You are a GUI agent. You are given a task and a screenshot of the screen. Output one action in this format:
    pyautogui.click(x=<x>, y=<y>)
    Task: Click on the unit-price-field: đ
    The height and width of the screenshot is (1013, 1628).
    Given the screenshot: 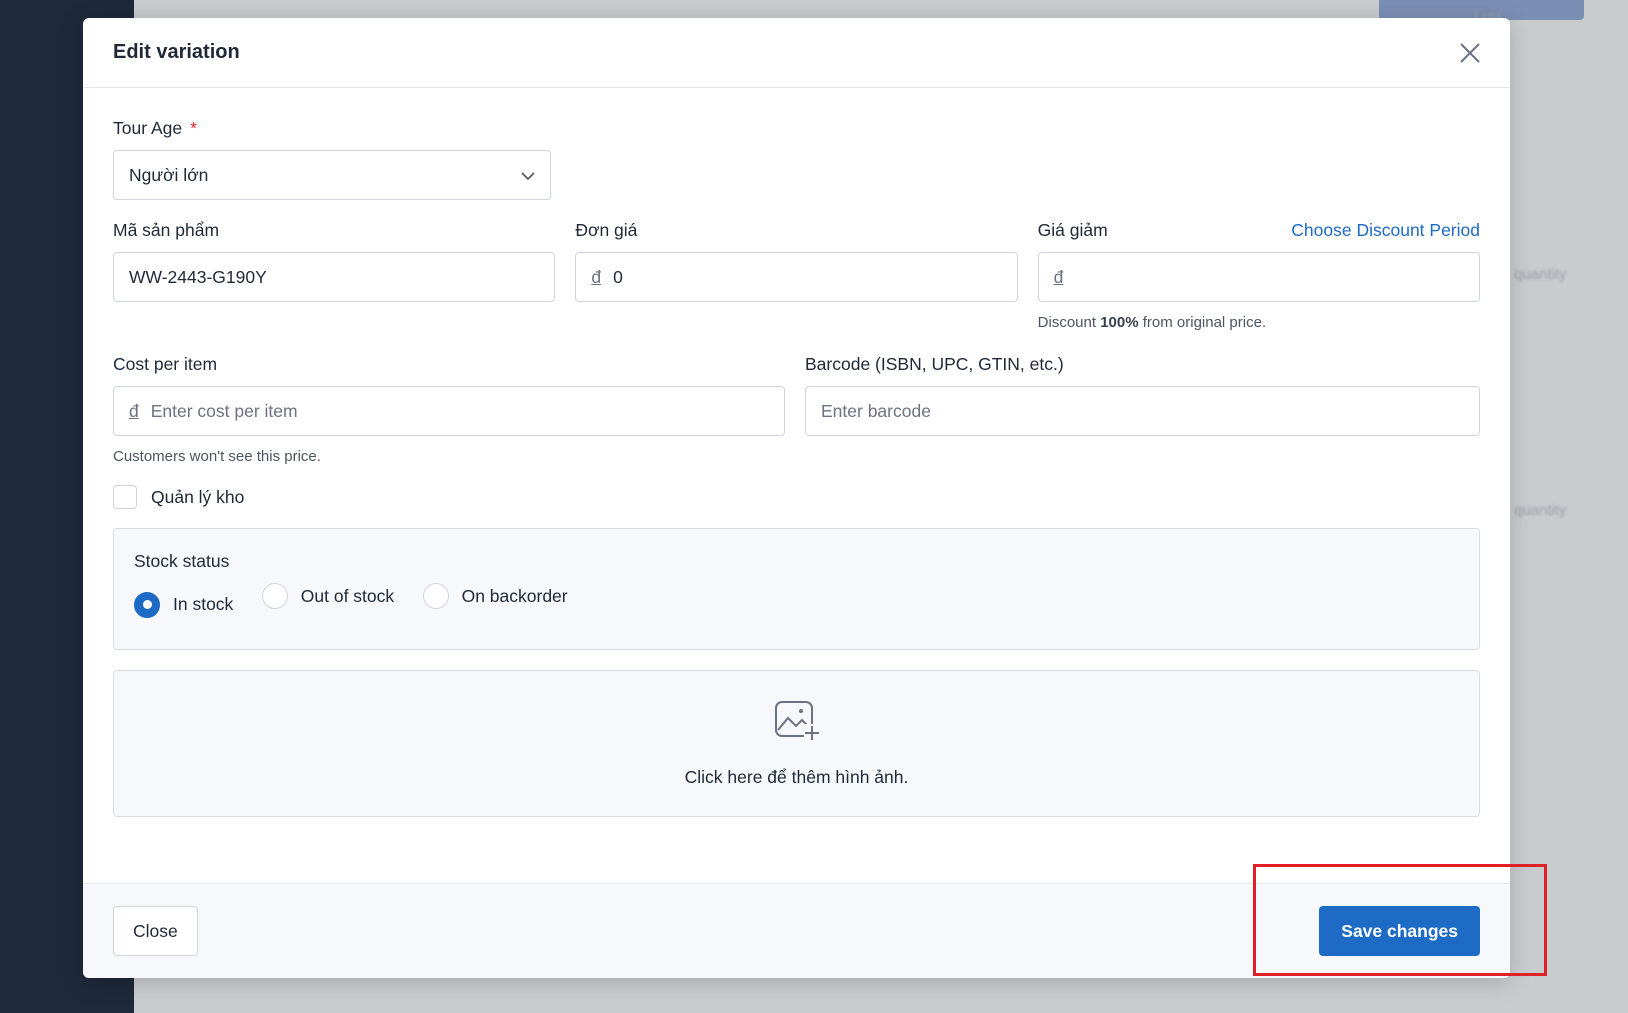 What is the action you would take?
    pyautogui.click(x=796, y=277)
    